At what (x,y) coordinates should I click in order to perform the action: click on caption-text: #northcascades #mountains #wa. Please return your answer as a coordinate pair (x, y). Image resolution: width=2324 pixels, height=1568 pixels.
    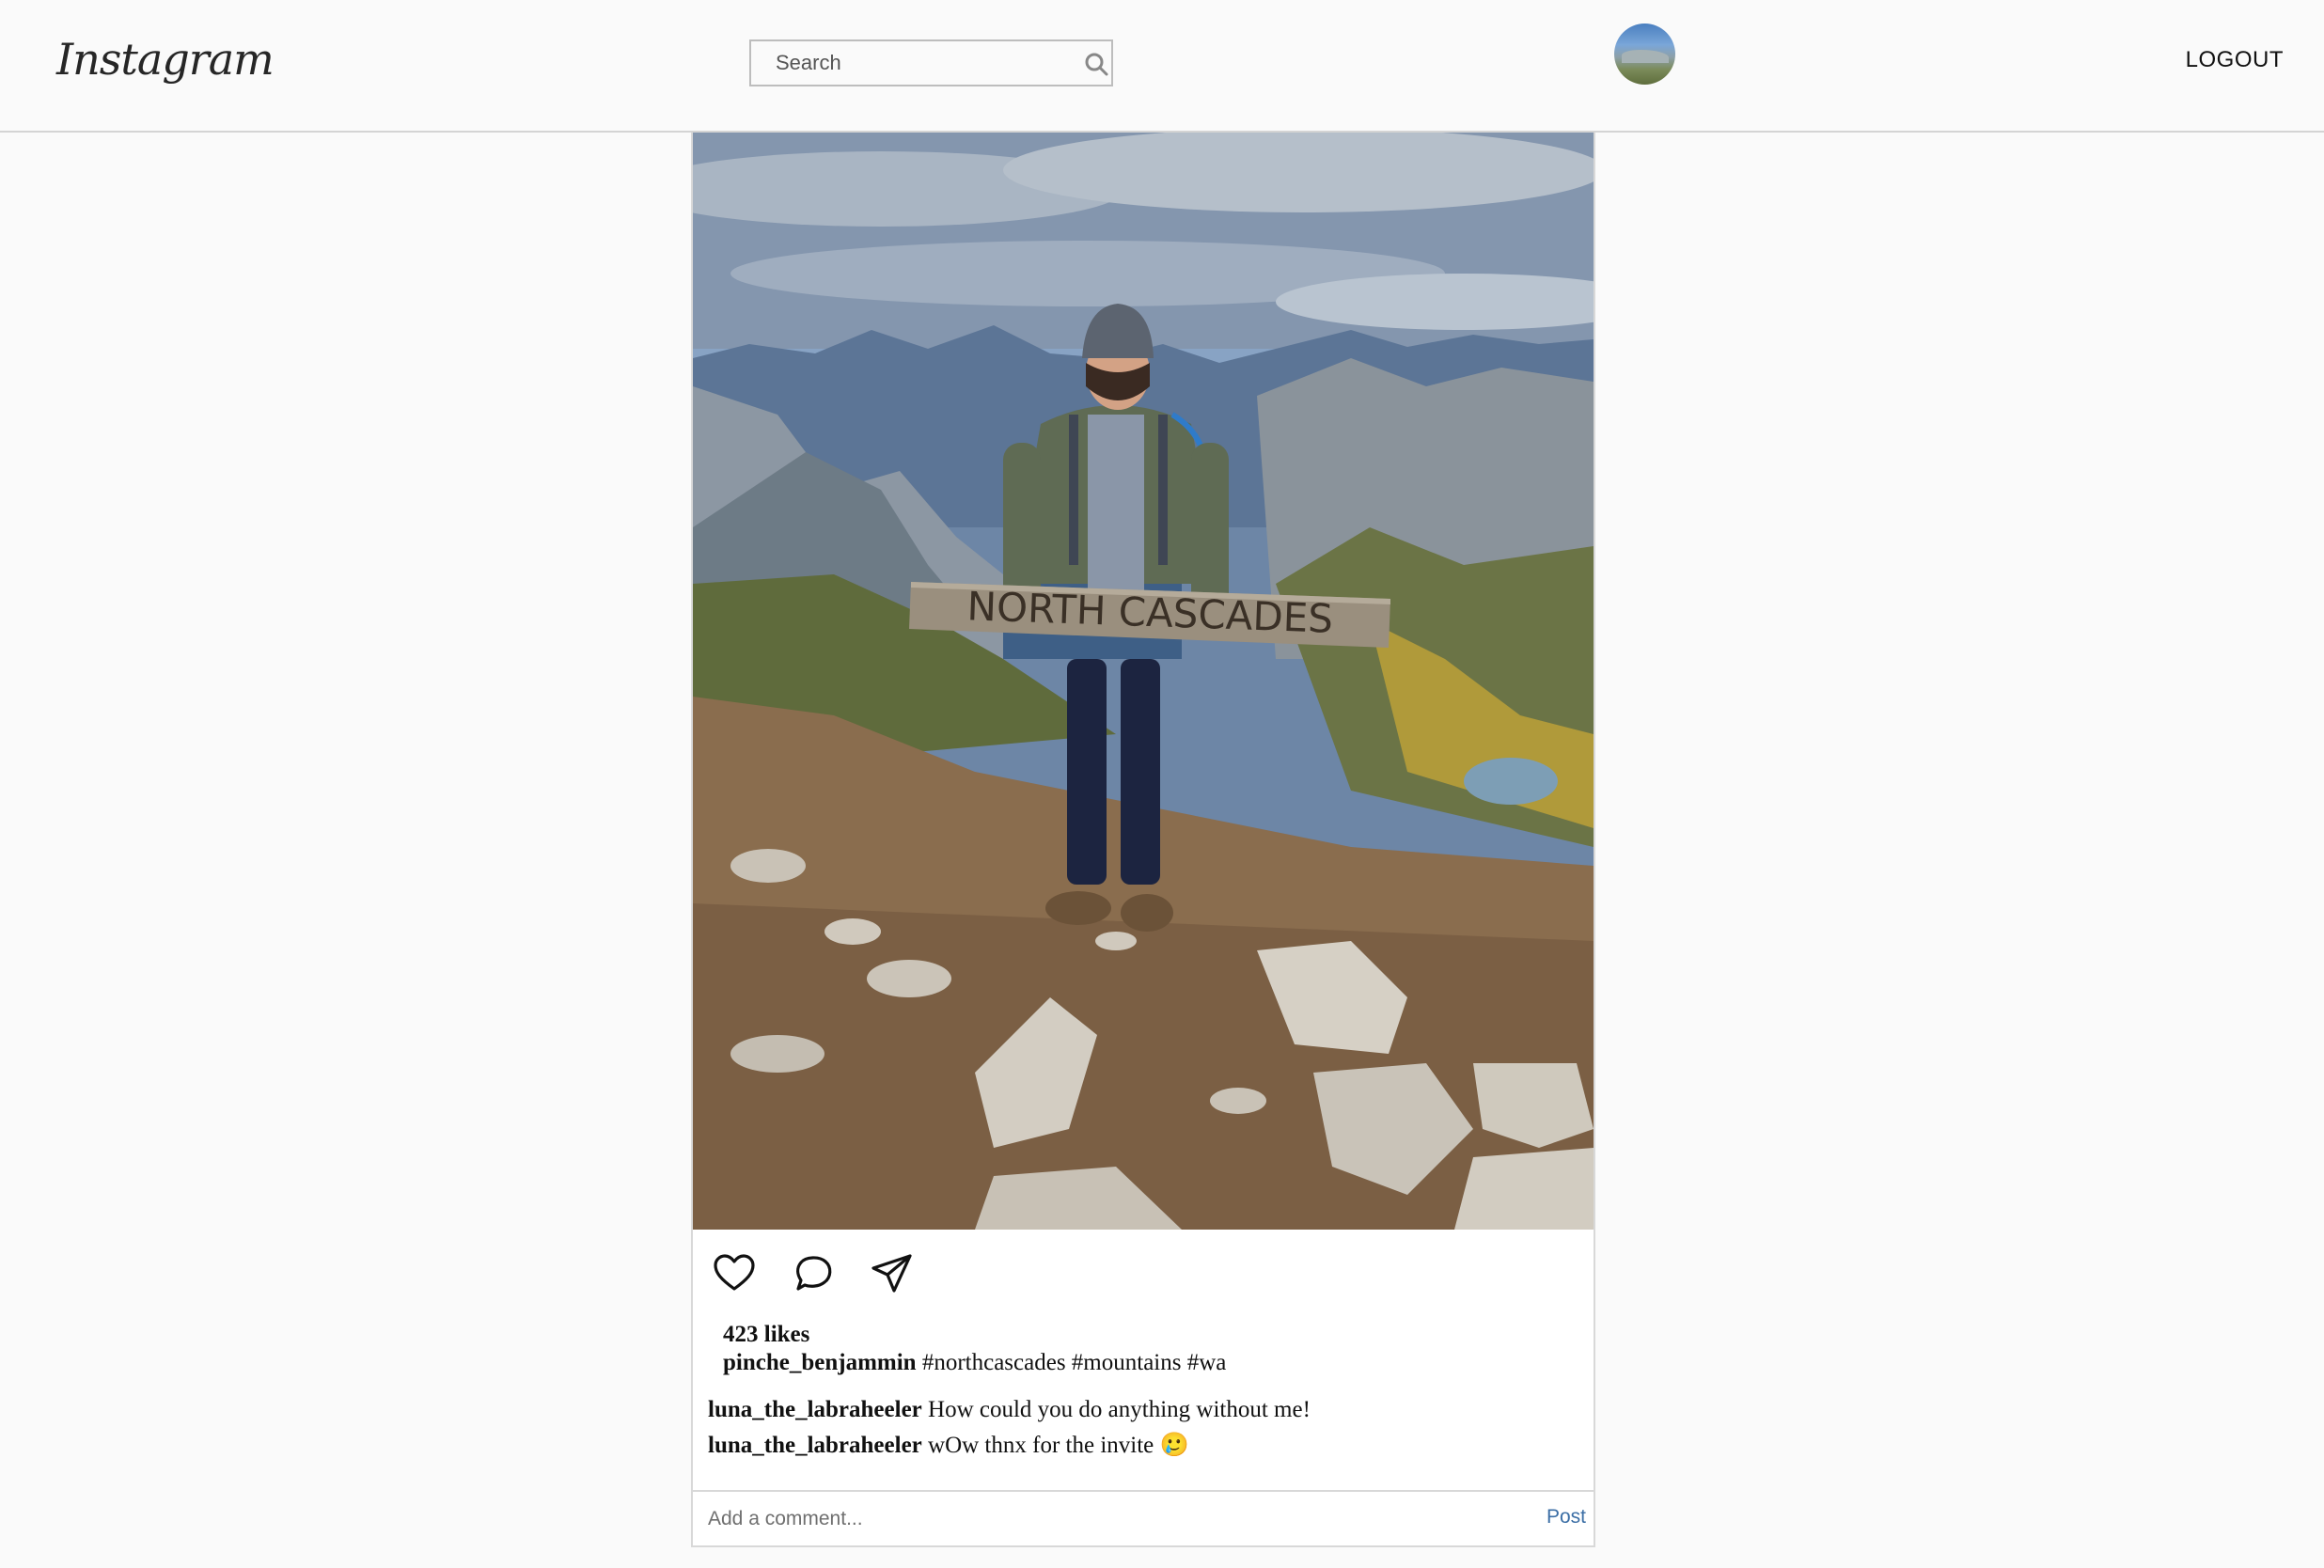
    Looking at the image, I should click on (1071, 1362).